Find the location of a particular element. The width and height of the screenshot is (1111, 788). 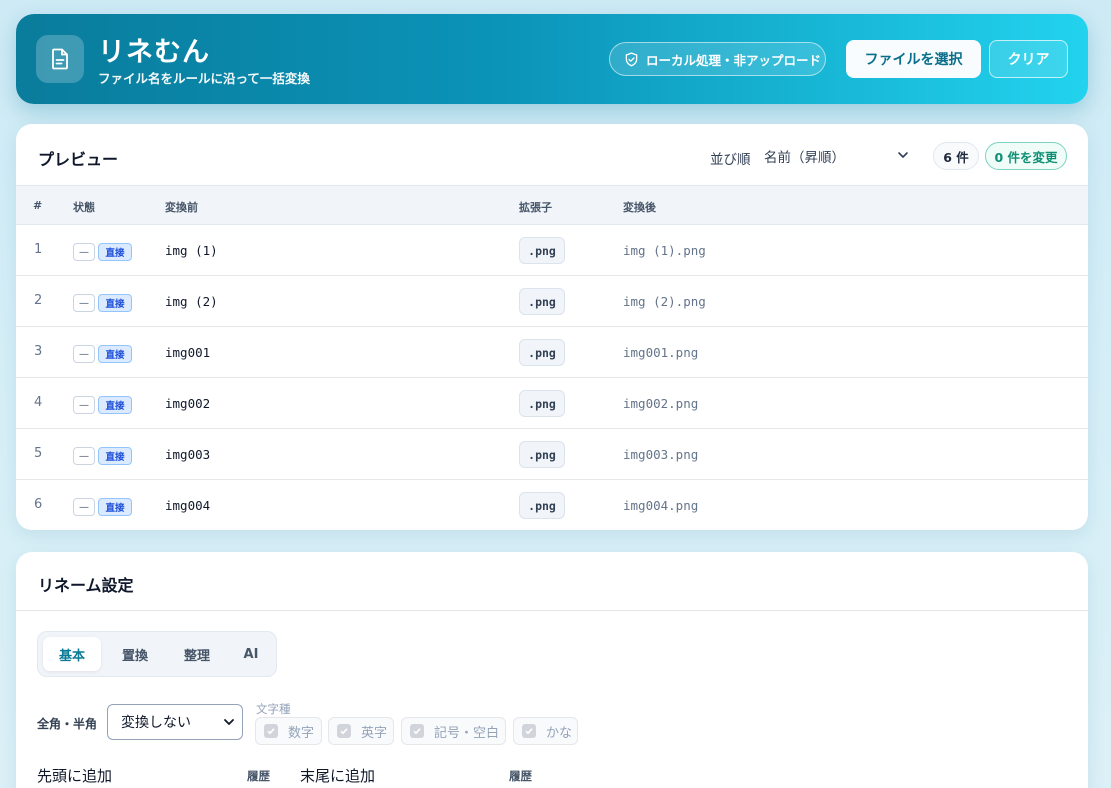

row-number: 3 is located at coordinates (38, 351).